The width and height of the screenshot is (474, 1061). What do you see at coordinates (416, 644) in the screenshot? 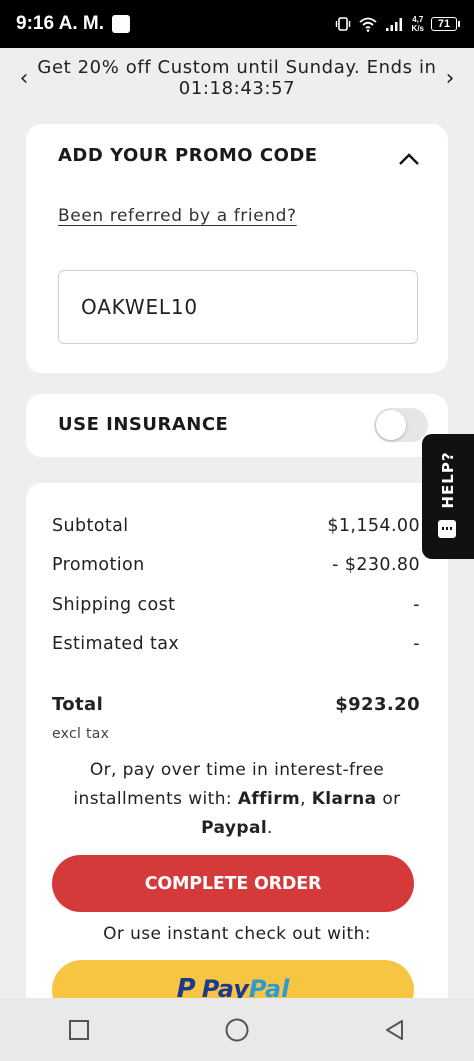
I see `tax-value: -` at bounding box center [416, 644].